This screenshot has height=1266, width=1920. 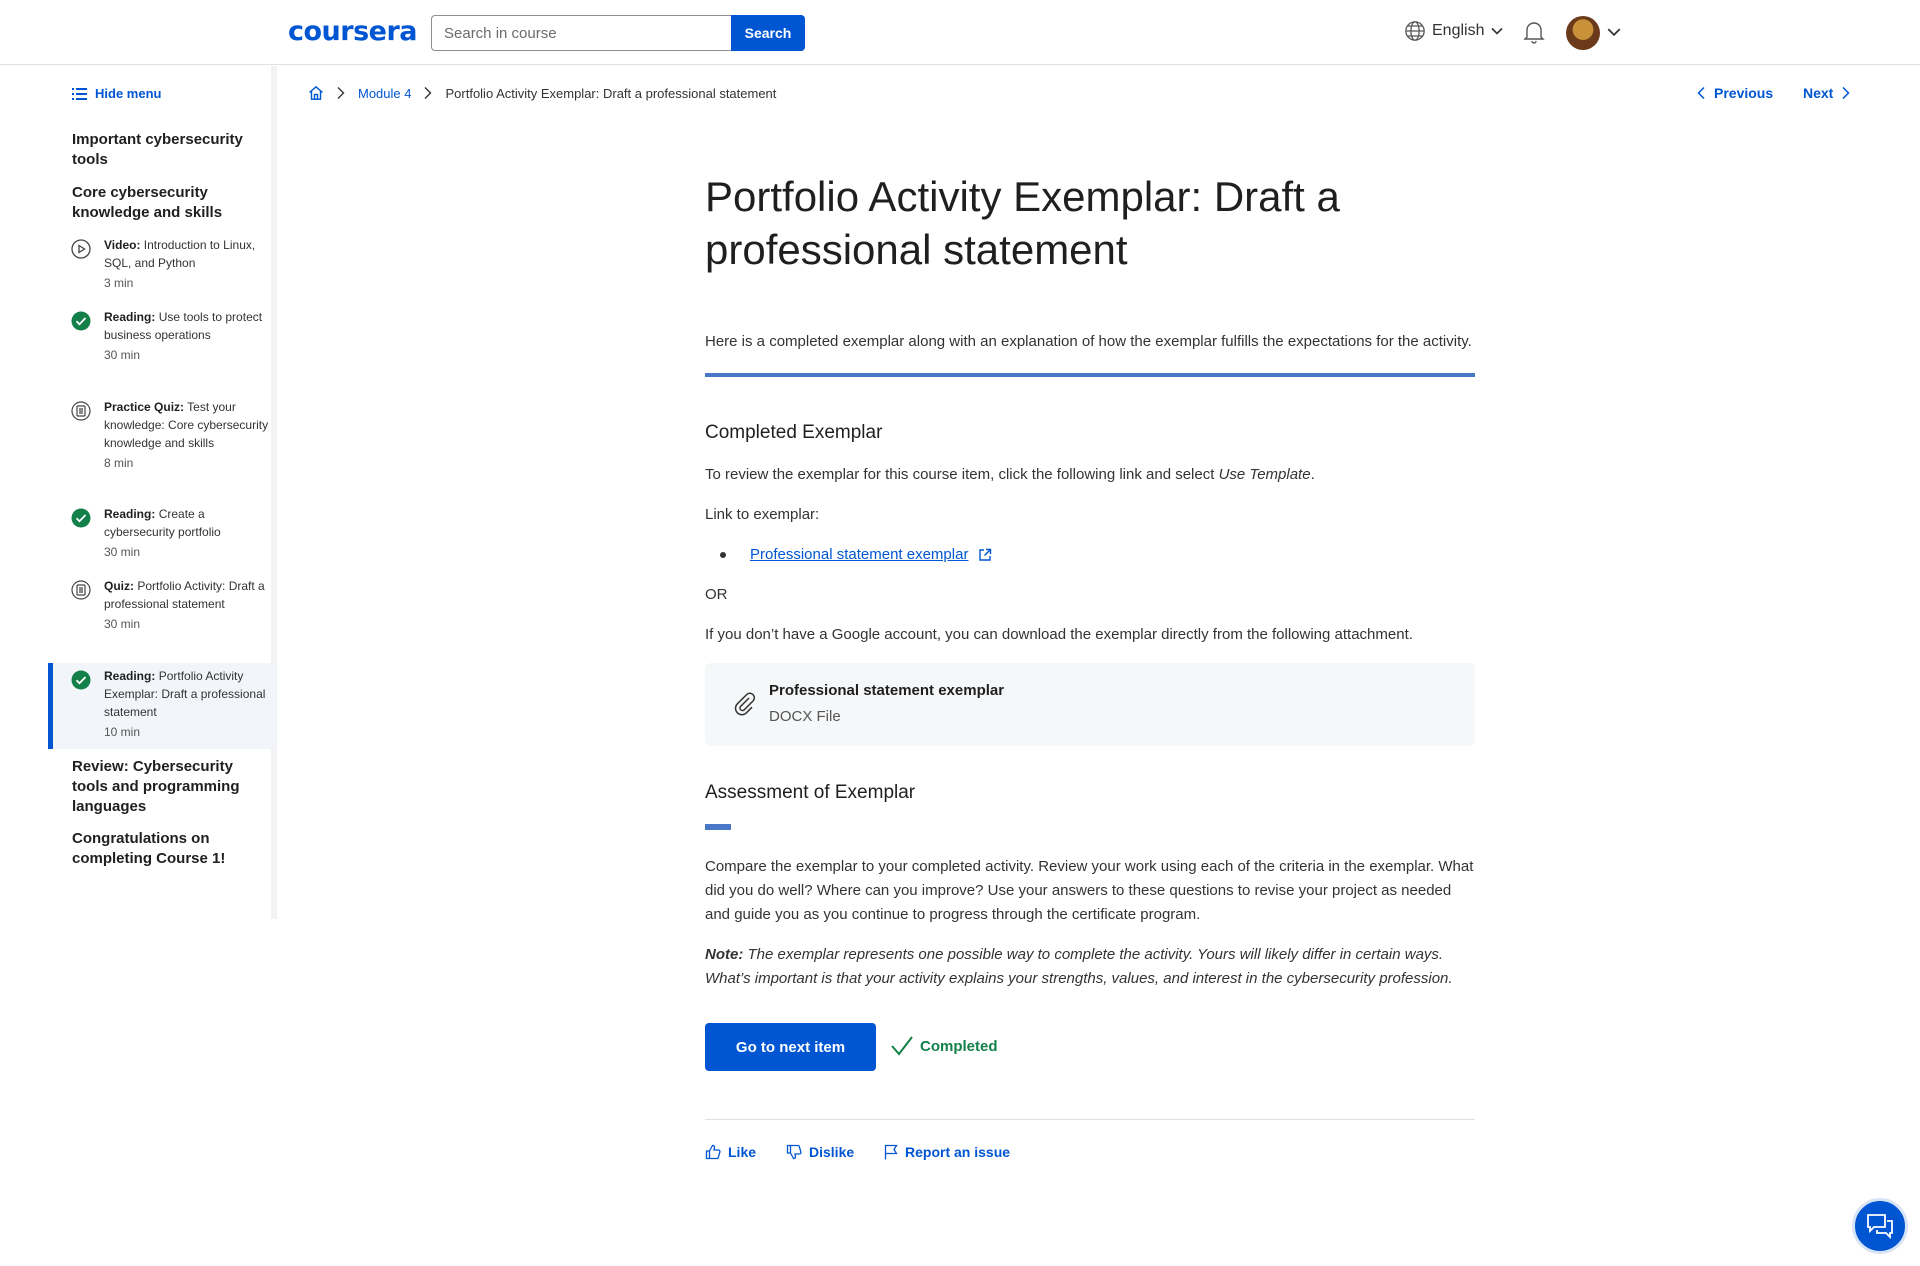 I want to click on completed-exemplar-section: Completed Exemplar, so click(x=1090, y=433).